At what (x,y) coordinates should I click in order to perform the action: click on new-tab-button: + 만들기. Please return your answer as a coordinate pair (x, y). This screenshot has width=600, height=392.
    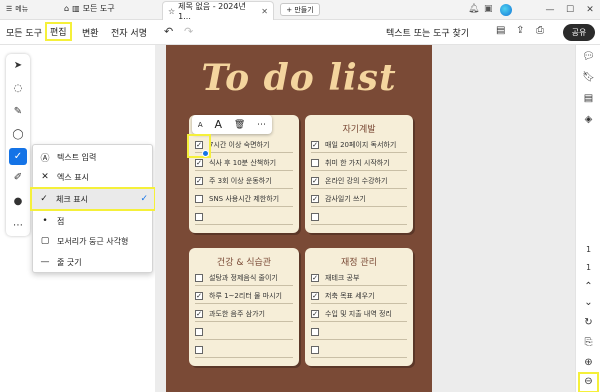
    Looking at the image, I should click on (300, 9).